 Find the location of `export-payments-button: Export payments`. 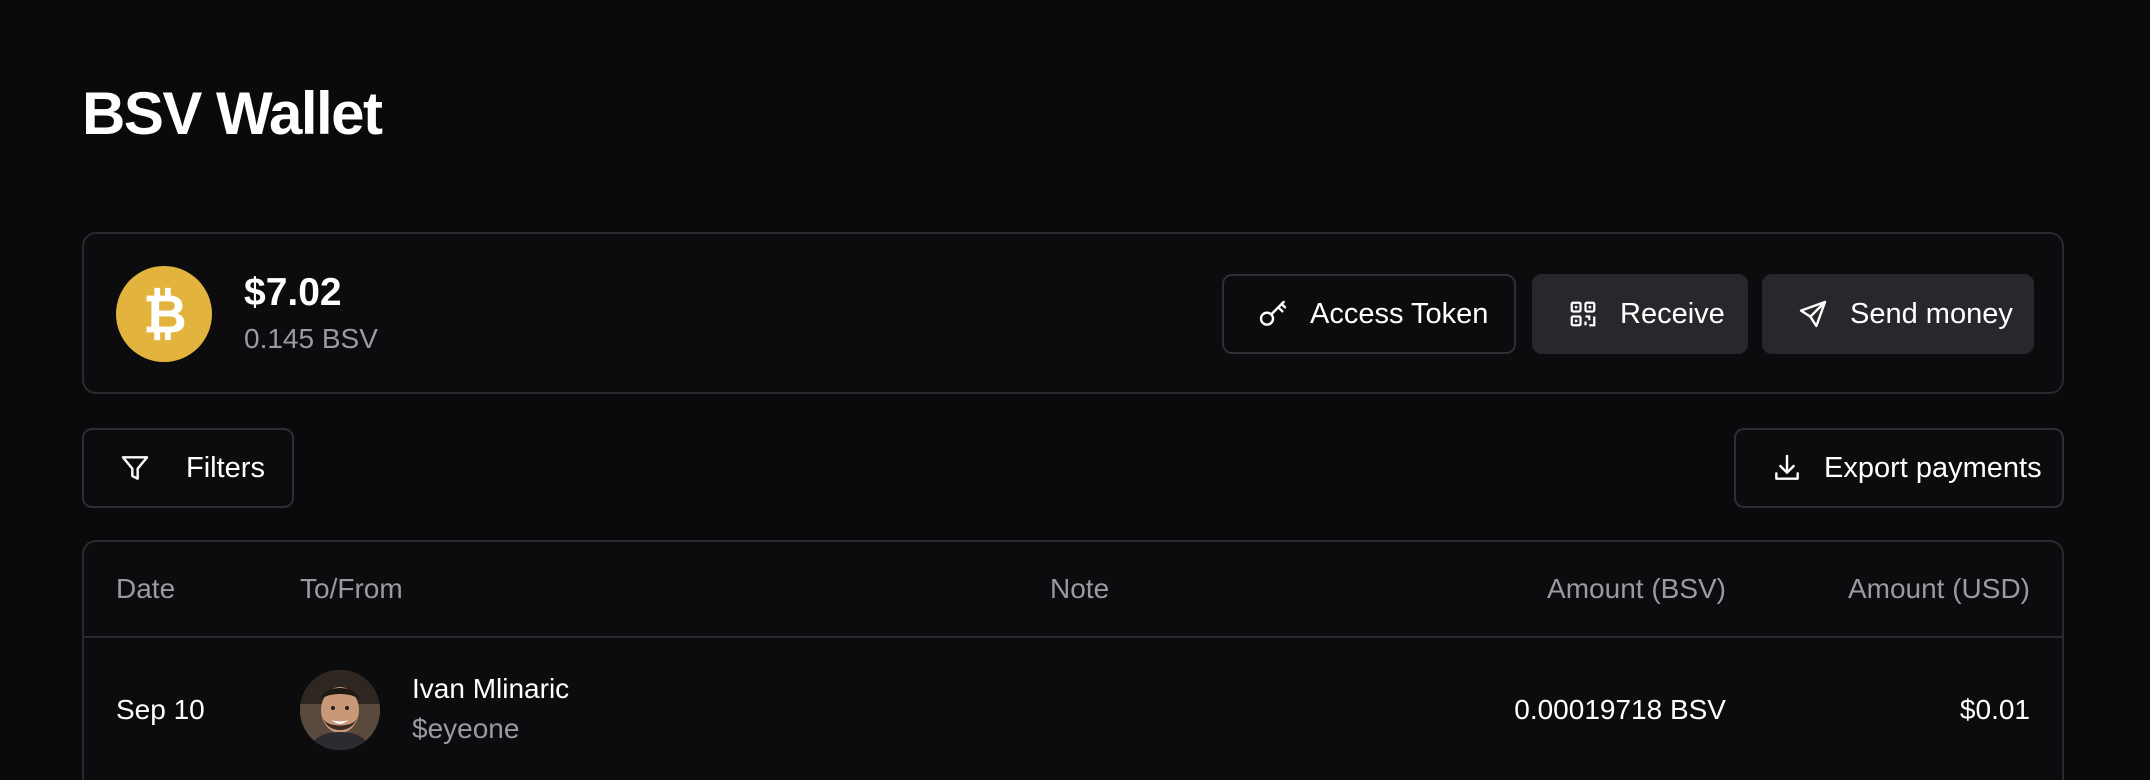

export-payments-button: Export payments is located at coordinates (1899, 468).